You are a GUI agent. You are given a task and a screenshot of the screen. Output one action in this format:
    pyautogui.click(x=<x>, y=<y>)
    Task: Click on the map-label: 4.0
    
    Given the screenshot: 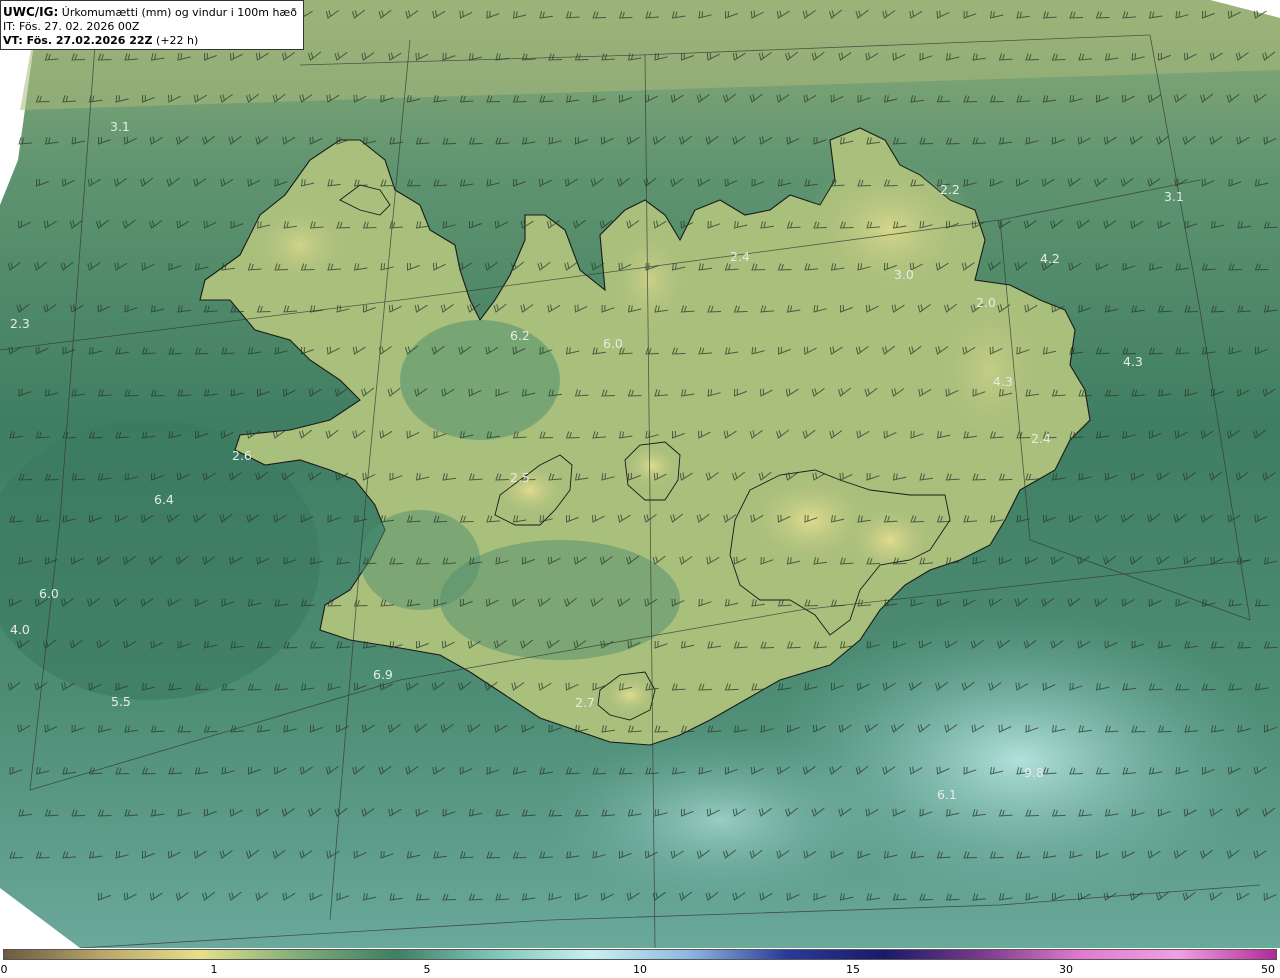 What is the action you would take?
    pyautogui.click(x=20, y=629)
    